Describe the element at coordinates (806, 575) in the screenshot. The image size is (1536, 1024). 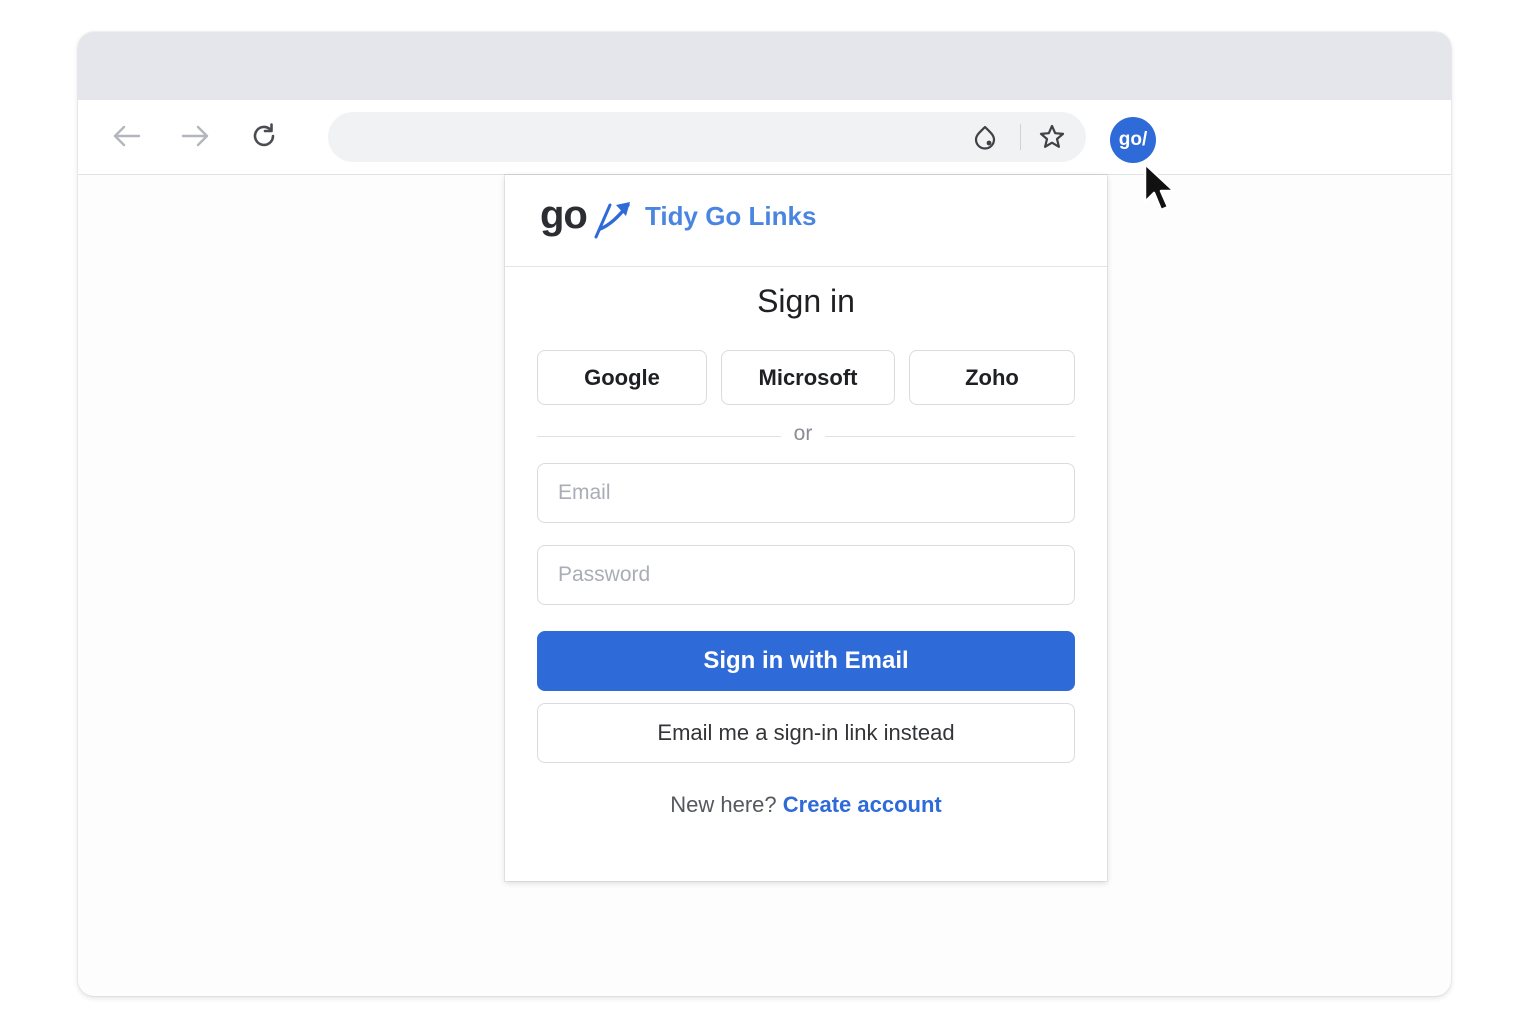
I see `password-field` at that location.